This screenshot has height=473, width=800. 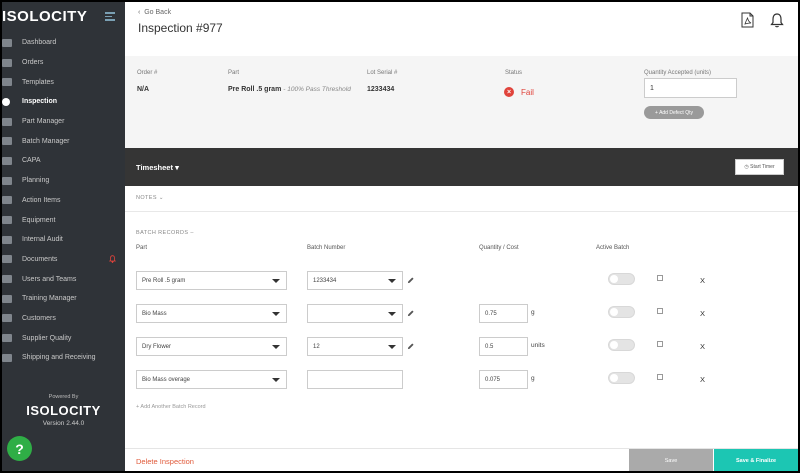 What do you see at coordinates (255, 89) in the screenshot?
I see `part-name: Pre Roll .5 gram` at bounding box center [255, 89].